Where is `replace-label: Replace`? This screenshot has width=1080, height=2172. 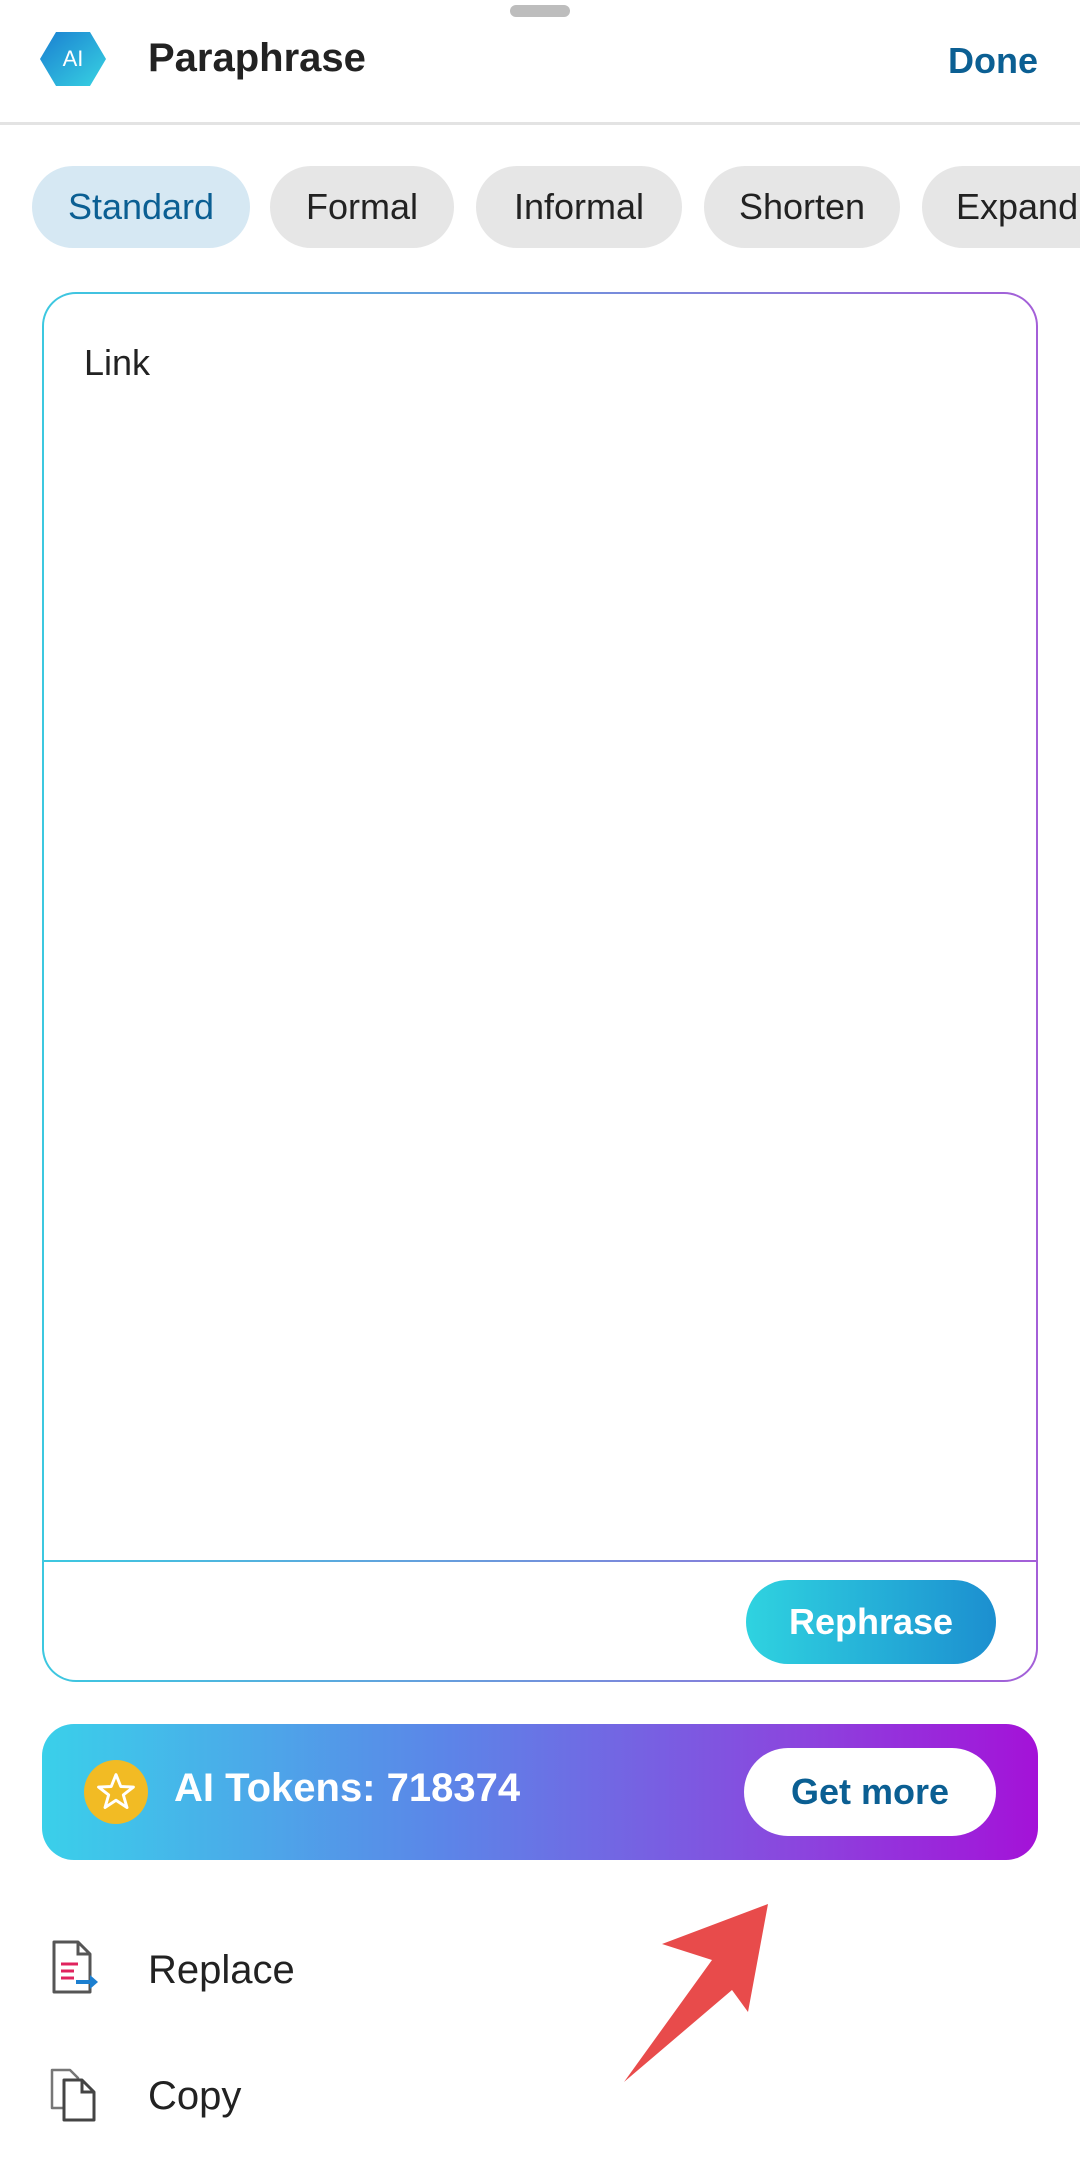 replace-label: Replace is located at coordinates (221, 1970).